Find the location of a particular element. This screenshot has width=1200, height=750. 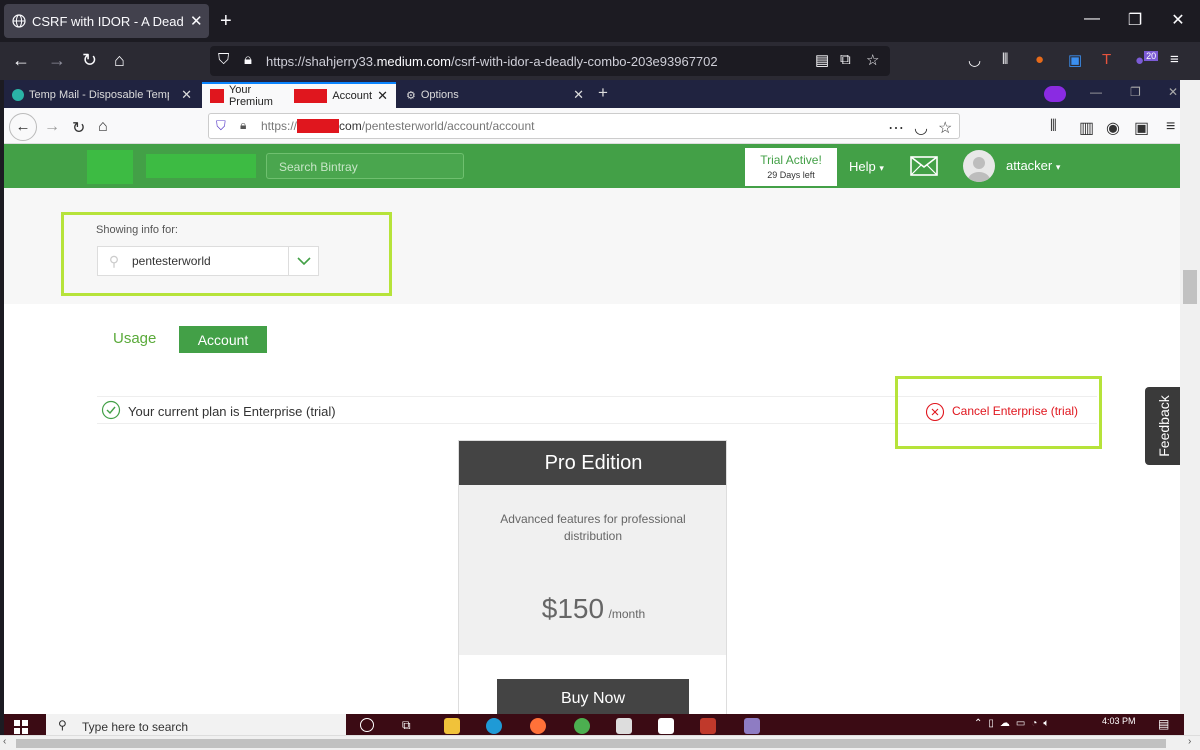

inner-minimize-button: — is located at coordinates (1096, 92).